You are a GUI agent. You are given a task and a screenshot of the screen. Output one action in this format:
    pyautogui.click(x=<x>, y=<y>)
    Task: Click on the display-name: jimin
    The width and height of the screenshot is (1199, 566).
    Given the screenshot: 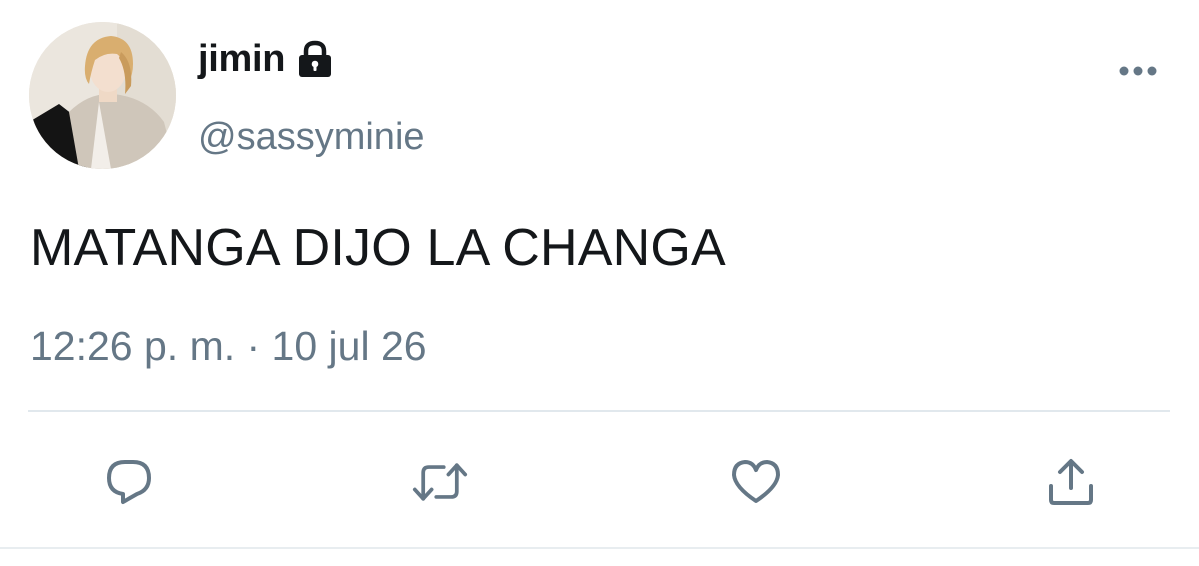 What is the action you would take?
    pyautogui.click(x=266, y=59)
    